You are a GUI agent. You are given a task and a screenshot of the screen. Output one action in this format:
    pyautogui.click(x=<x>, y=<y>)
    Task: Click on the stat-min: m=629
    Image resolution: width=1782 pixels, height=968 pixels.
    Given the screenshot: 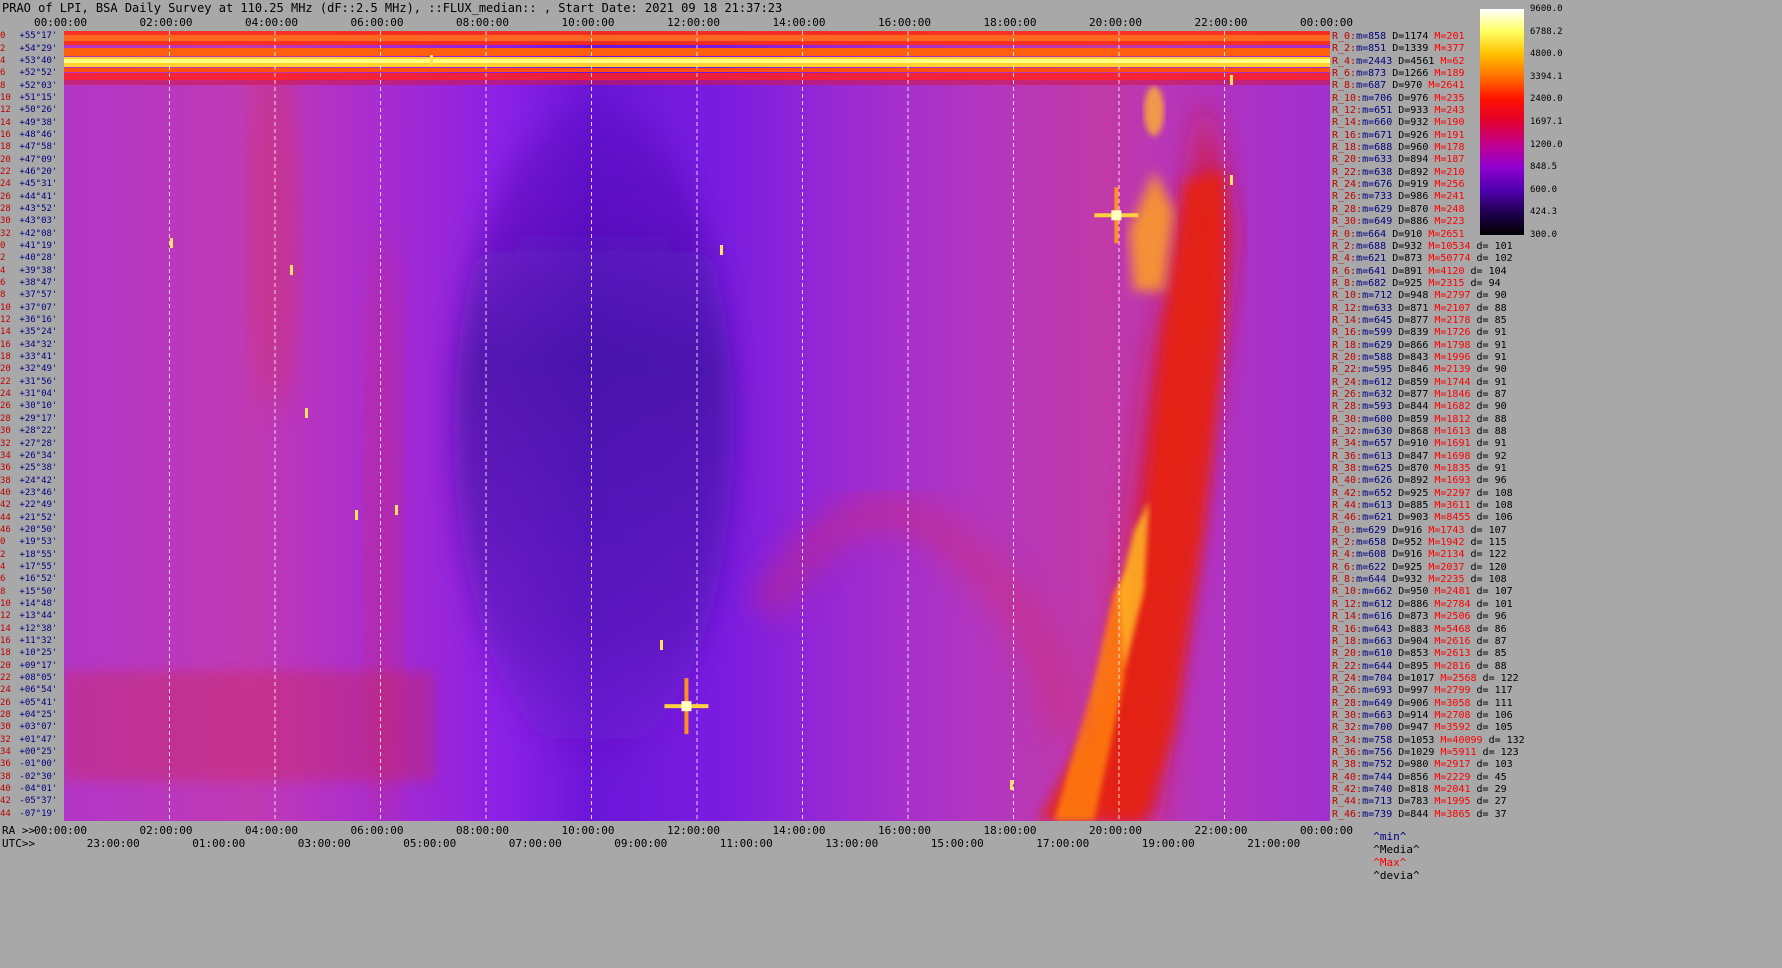 What is the action you would take?
    pyautogui.click(x=1377, y=209)
    